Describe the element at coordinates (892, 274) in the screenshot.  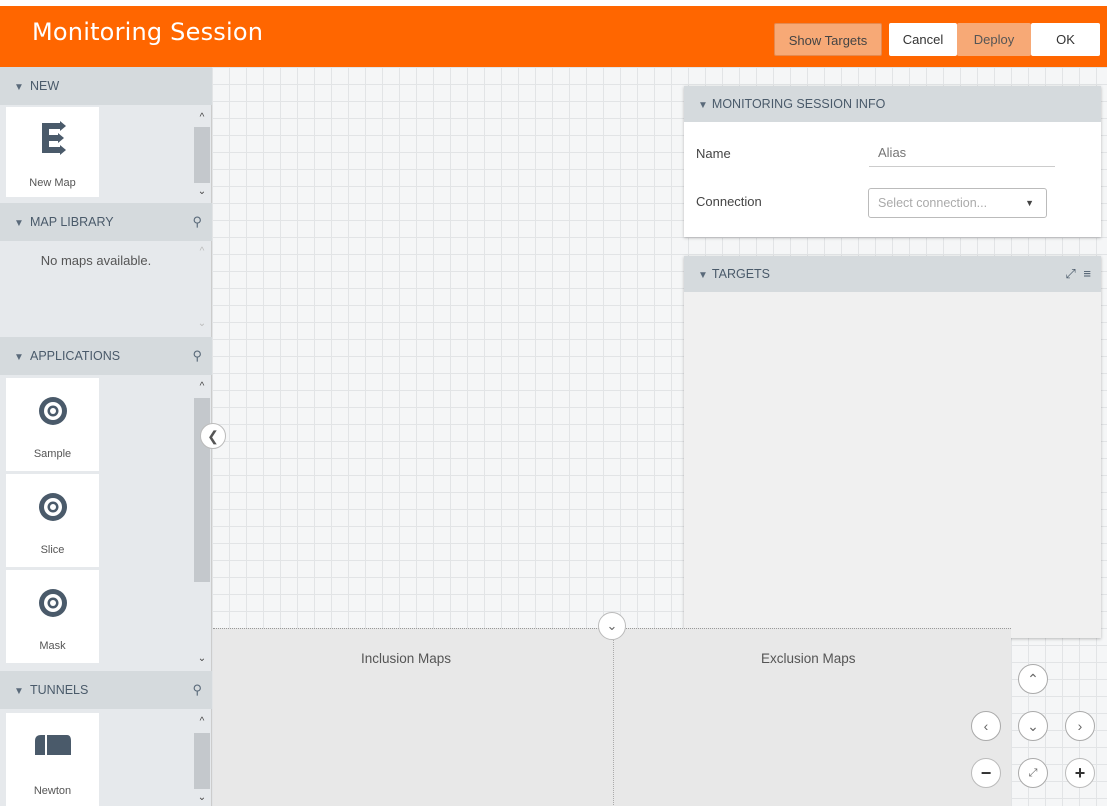
I see `targets-panel-header: ▼ TARGETS ⤢ ≡` at that location.